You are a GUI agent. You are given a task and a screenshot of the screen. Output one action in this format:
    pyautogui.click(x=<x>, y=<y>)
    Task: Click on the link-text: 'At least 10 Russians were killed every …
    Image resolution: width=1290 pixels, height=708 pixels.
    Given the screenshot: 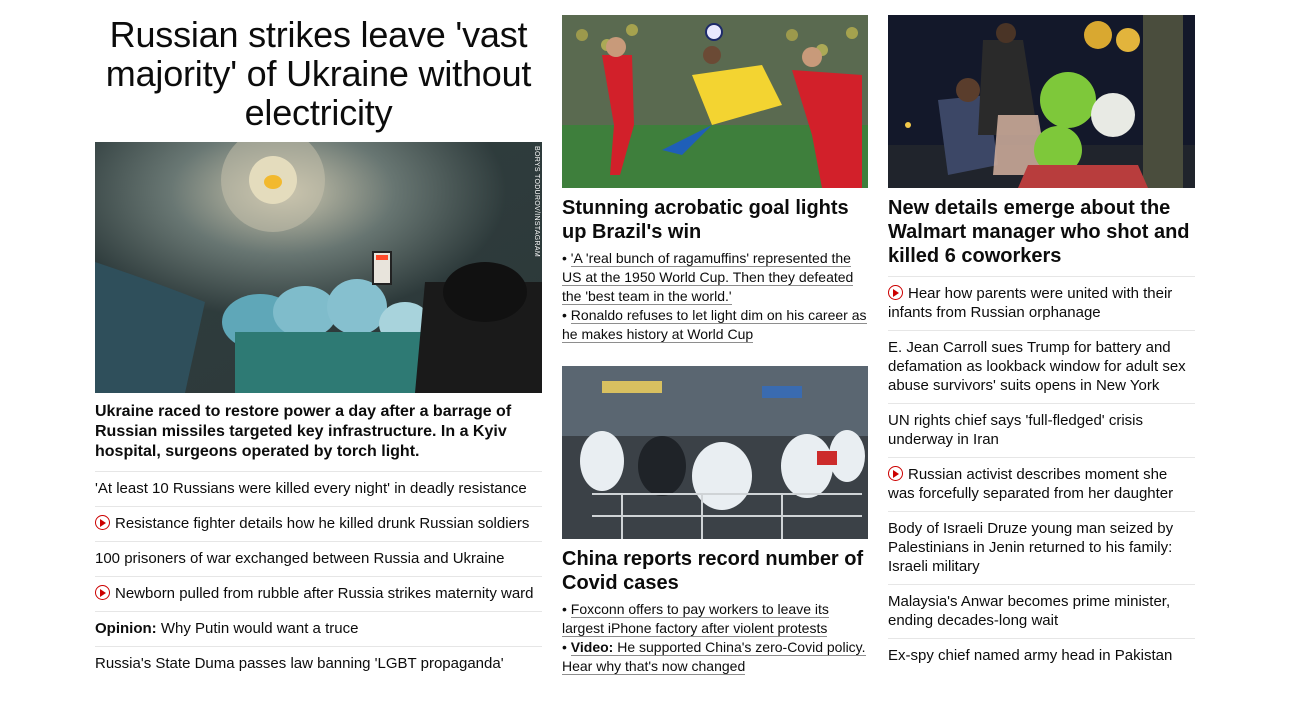 What is the action you would take?
    pyautogui.click(x=311, y=488)
    